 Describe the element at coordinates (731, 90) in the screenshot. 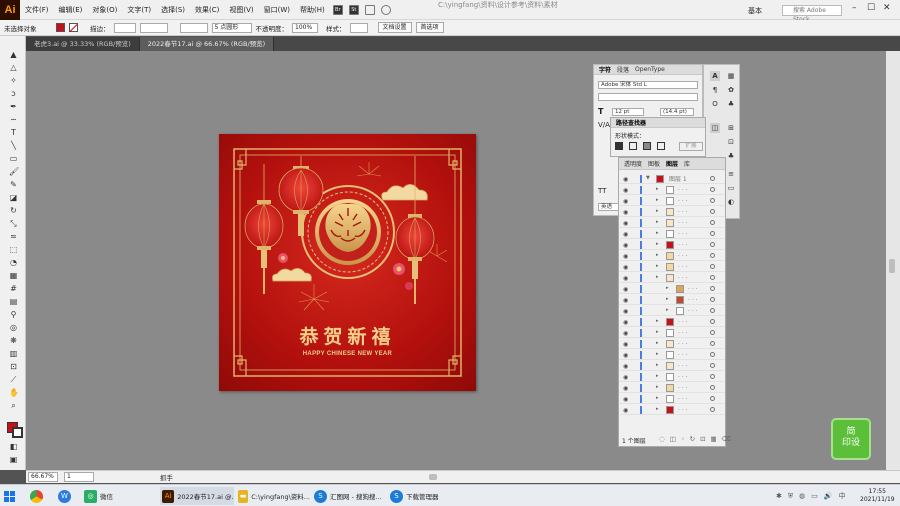

I see `brushes-panel-icon: ✿` at that location.